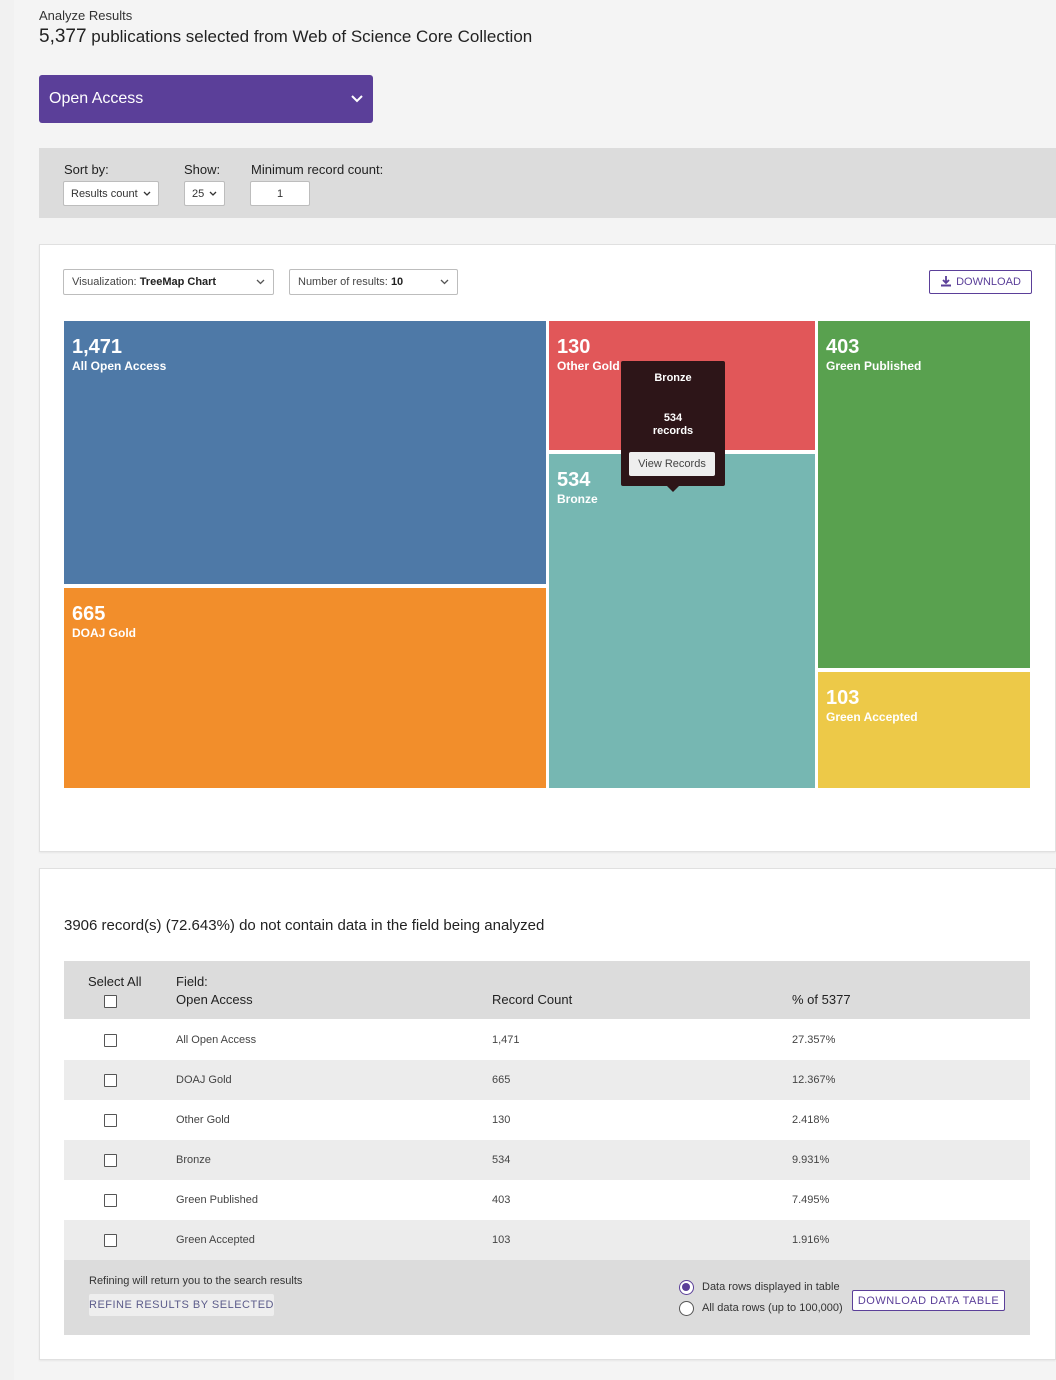 The image size is (1056, 1380). Describe the element at coordinates (577, 499) in the screenshot. I see `tile-label: Bronze` at that location.